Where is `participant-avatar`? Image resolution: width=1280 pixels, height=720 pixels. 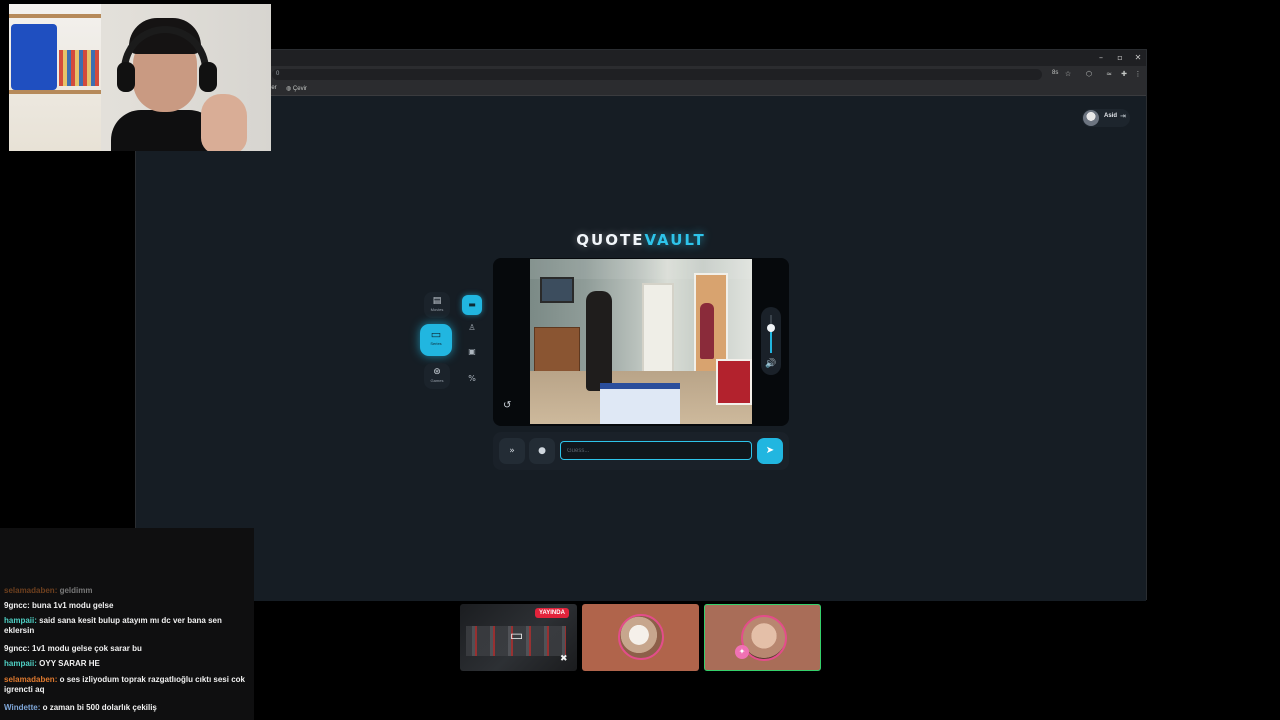 participant-avatar is located at coordinates (641, 637).